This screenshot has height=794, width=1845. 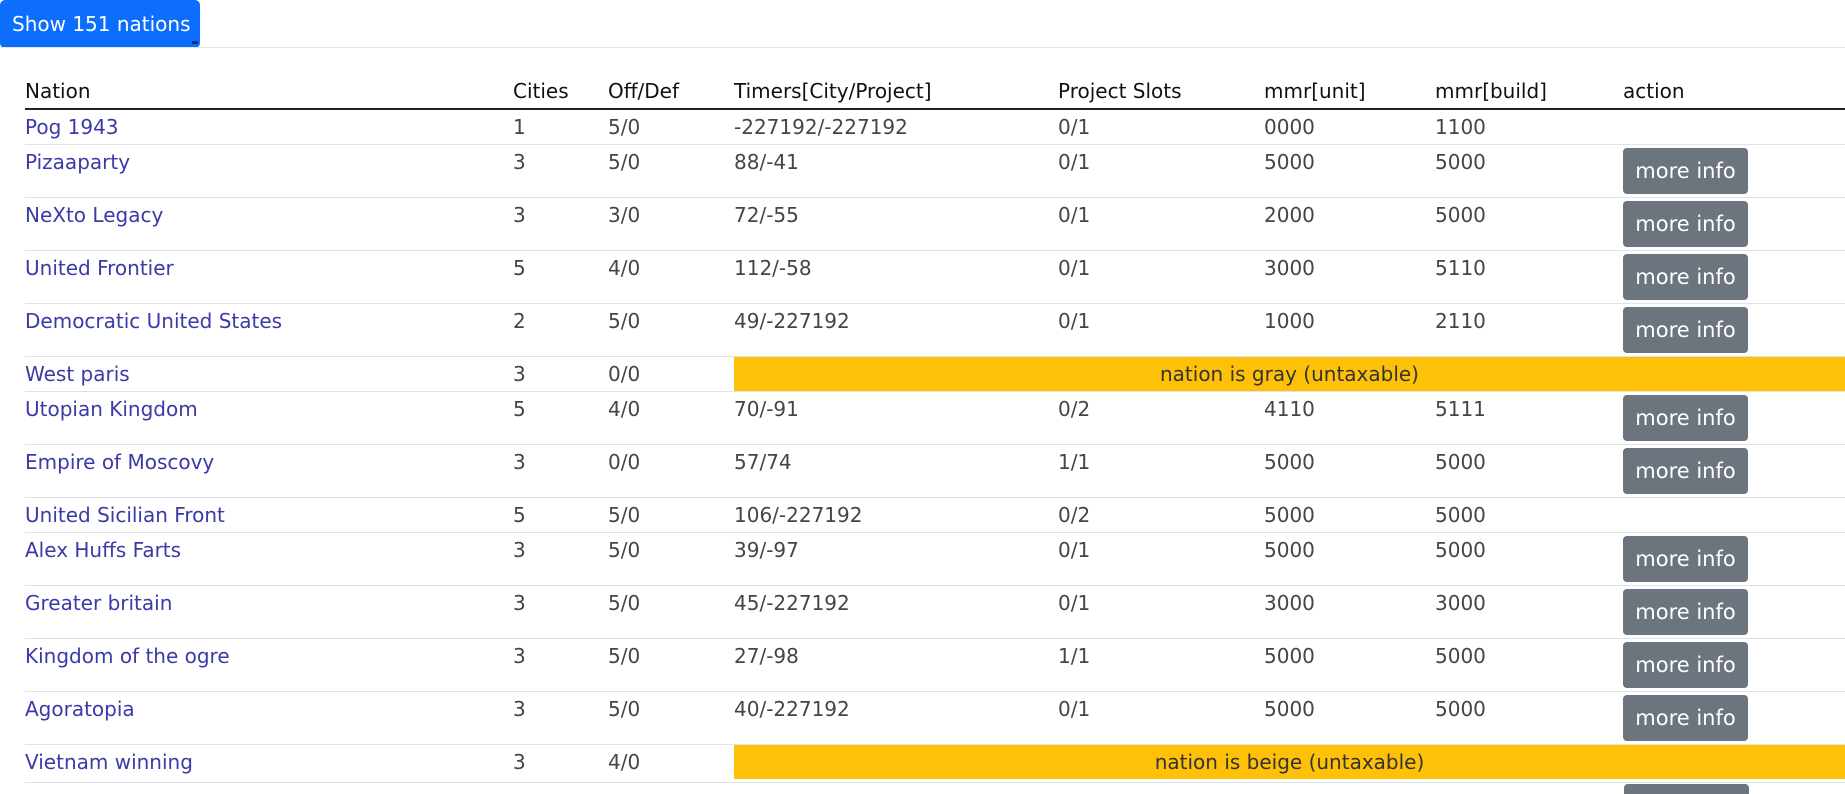 I want to click on nation-link: Empire of Moscovy, so click(x=119, y=462).